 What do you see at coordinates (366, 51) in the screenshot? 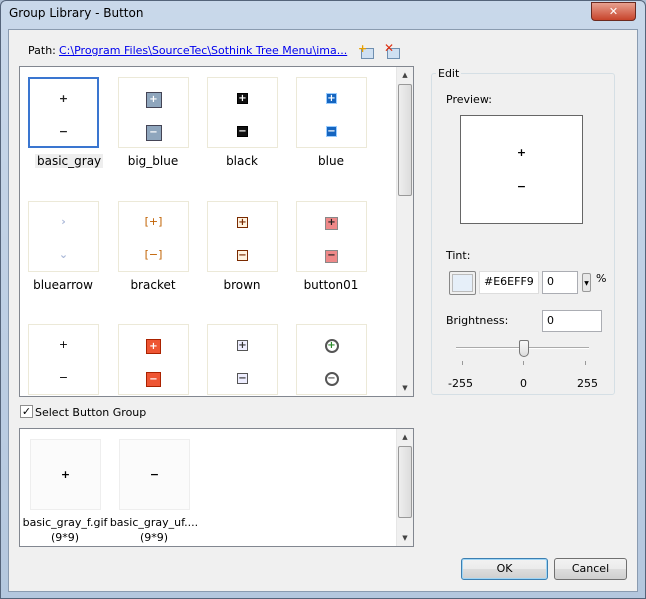
I see `add-group-icon: +` at bounding box center [366, 51].